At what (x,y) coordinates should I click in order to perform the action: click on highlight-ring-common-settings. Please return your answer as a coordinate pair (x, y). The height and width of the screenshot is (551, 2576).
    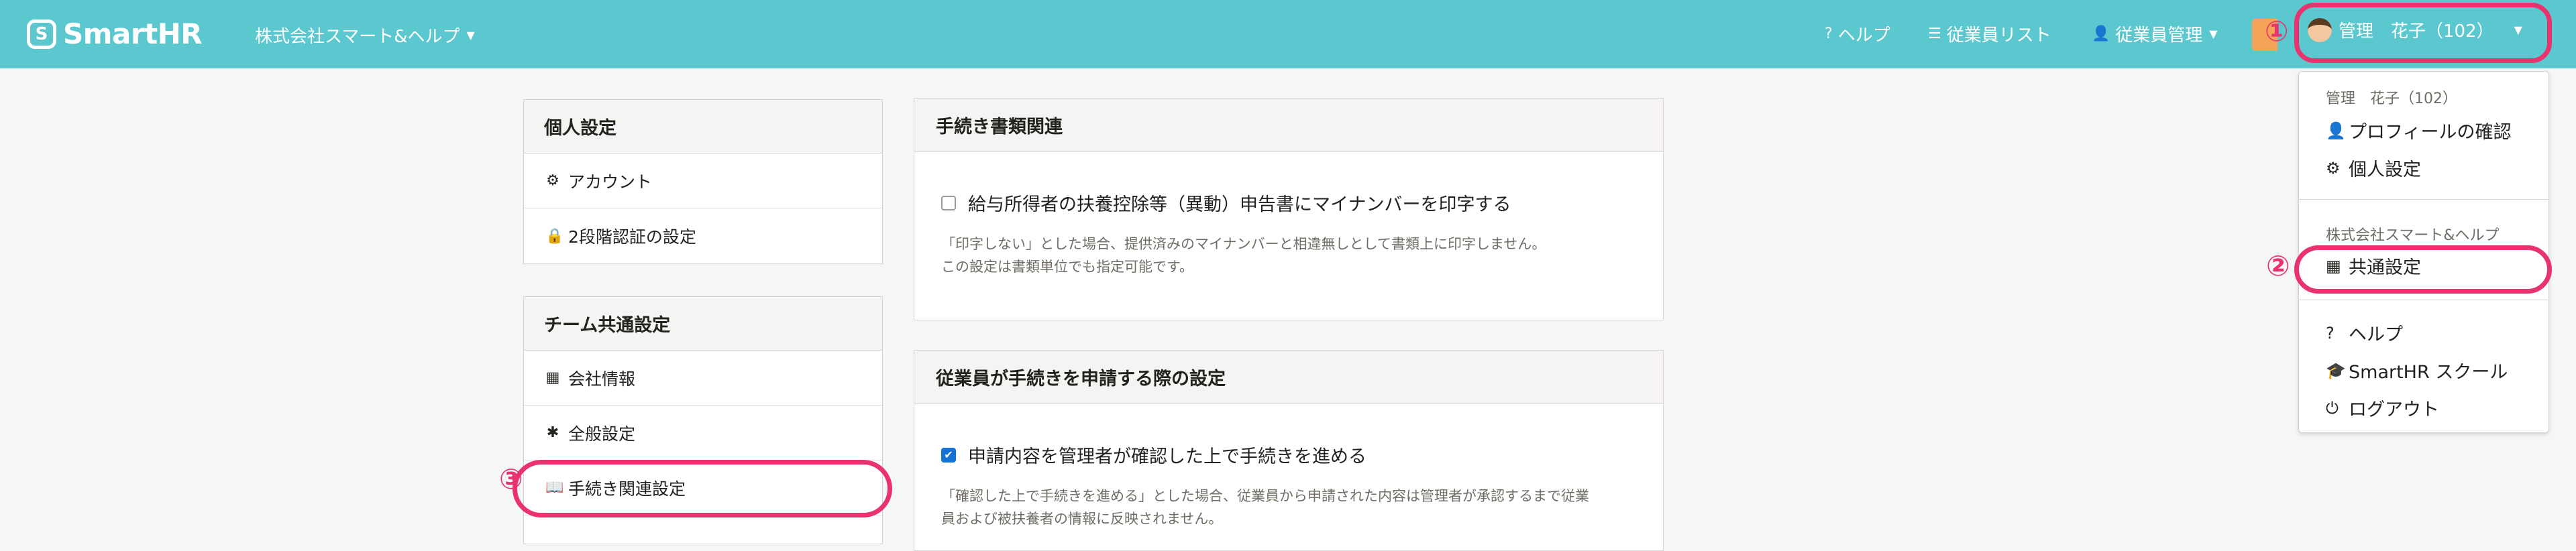
    Looking at the image, I should click on (2423, 269).